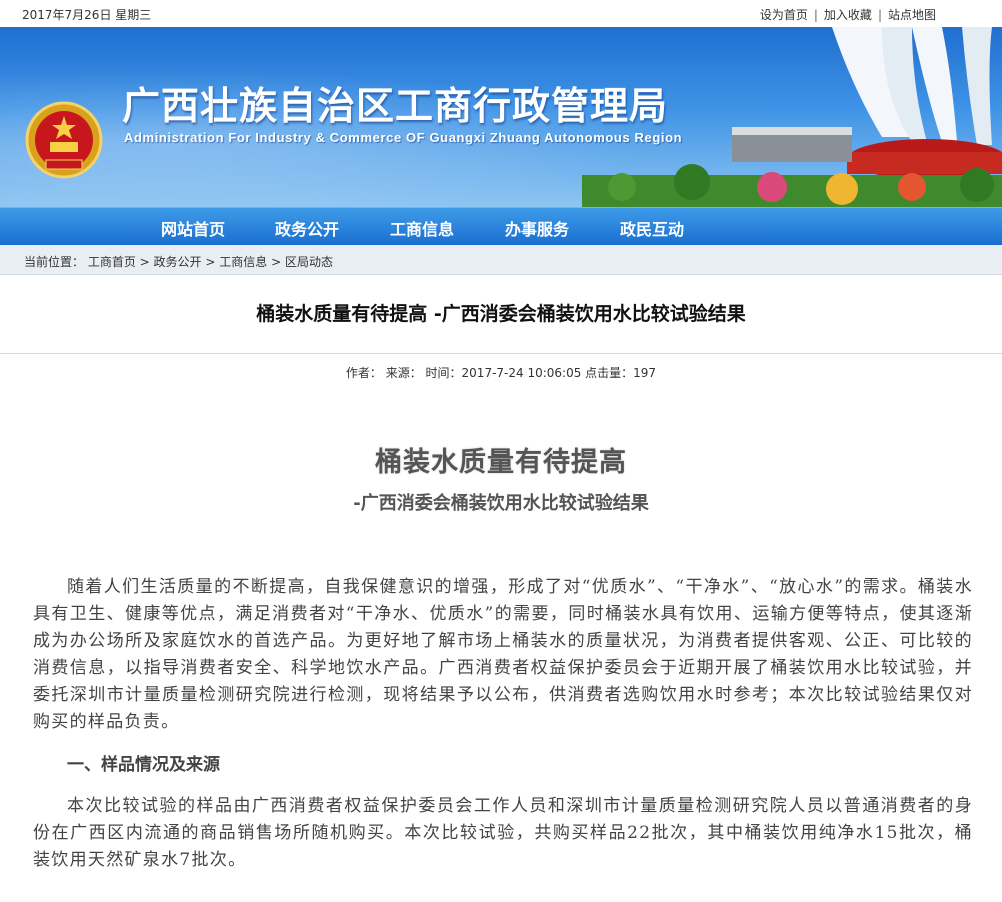 This screenshot has width=1002, height=902. Describe the element at coordinates (501, 13) in the screenshot. I see `top-bar: 2017年7月26日 星期三 设为首页 | 加入收藏 | 站点地图` at that location.